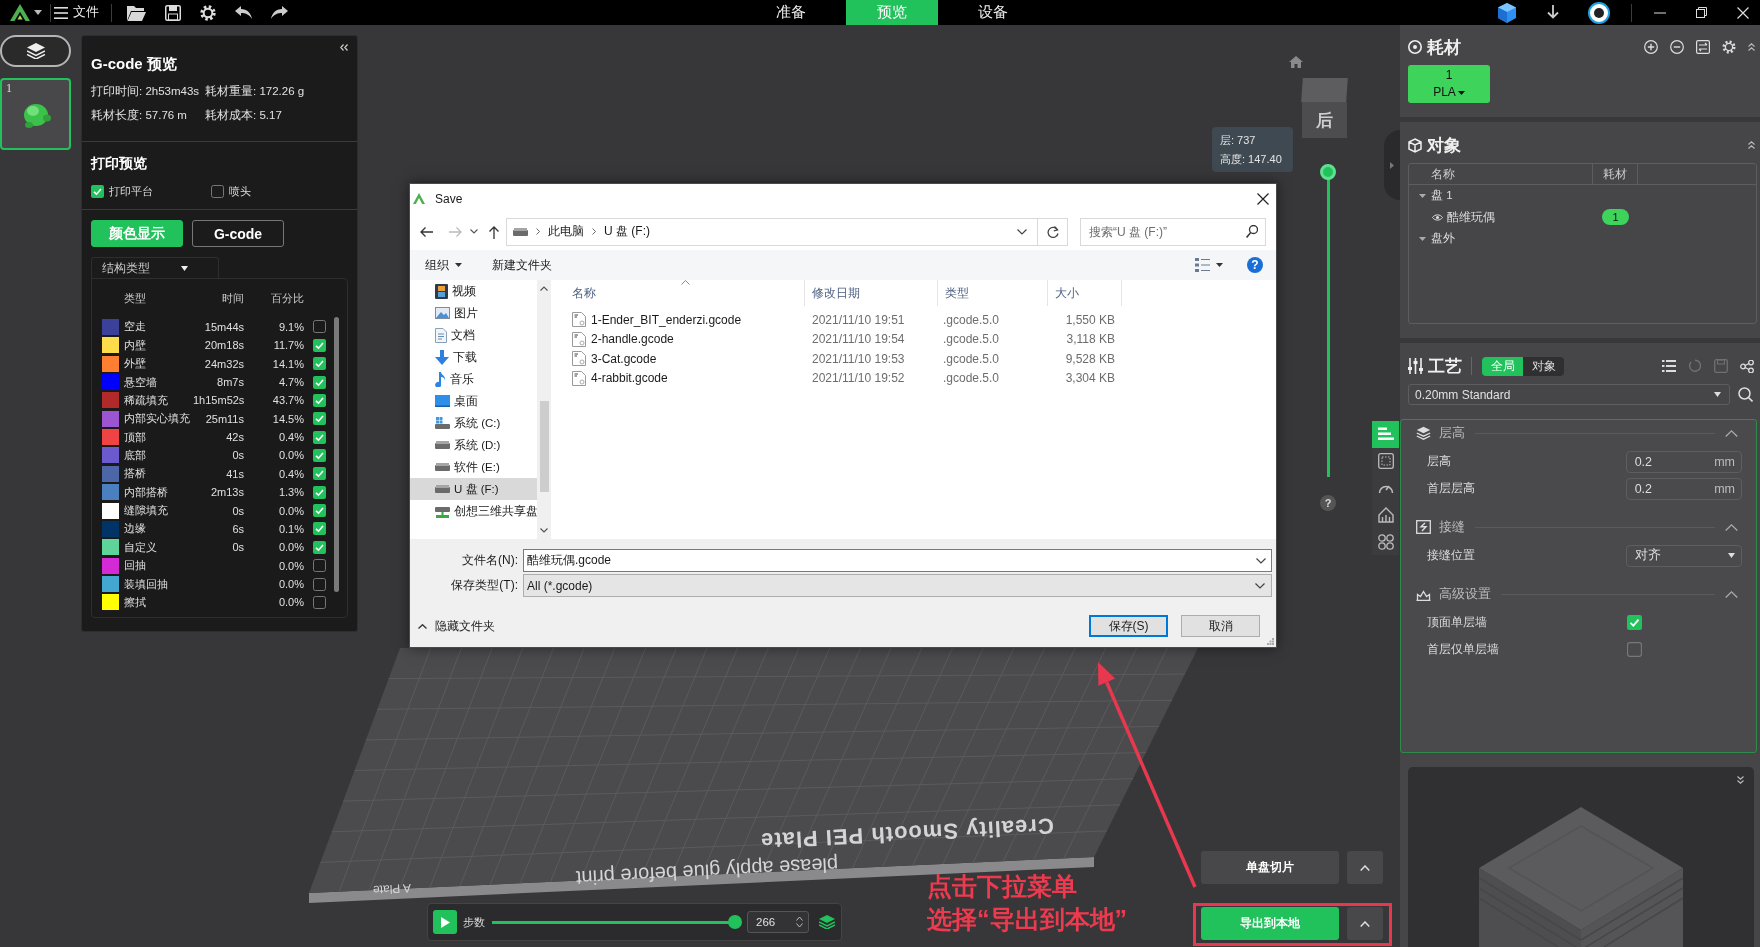  I want to click on list-icon, so click(1669, 366).